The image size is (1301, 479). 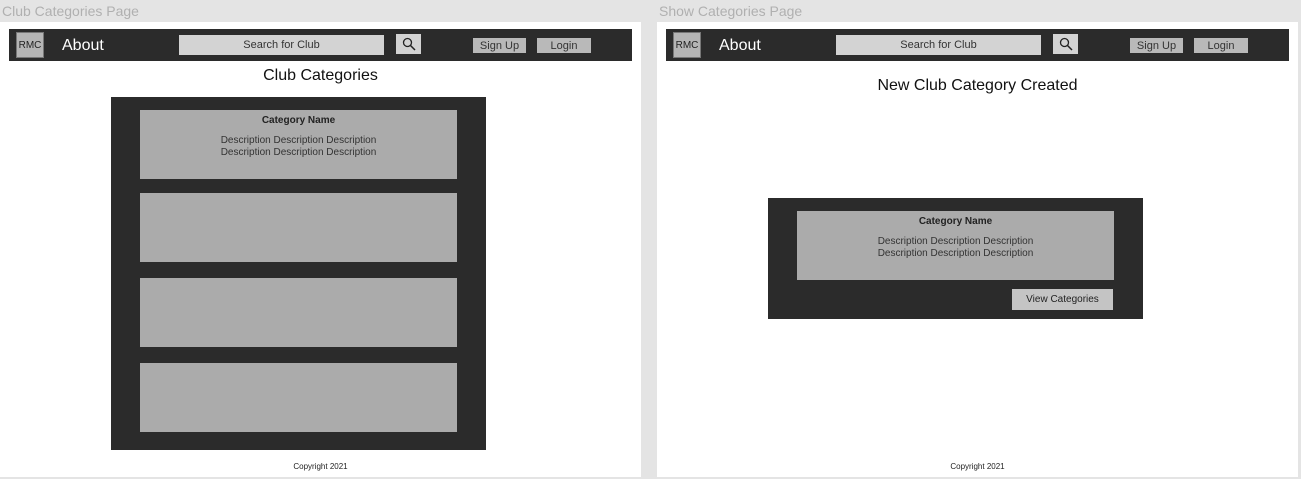 What do you see at coordinates (70, 11) in the screenshot?
I see `frame-label-club-categories: Club Categories Page` at bounding box center [70, 11].